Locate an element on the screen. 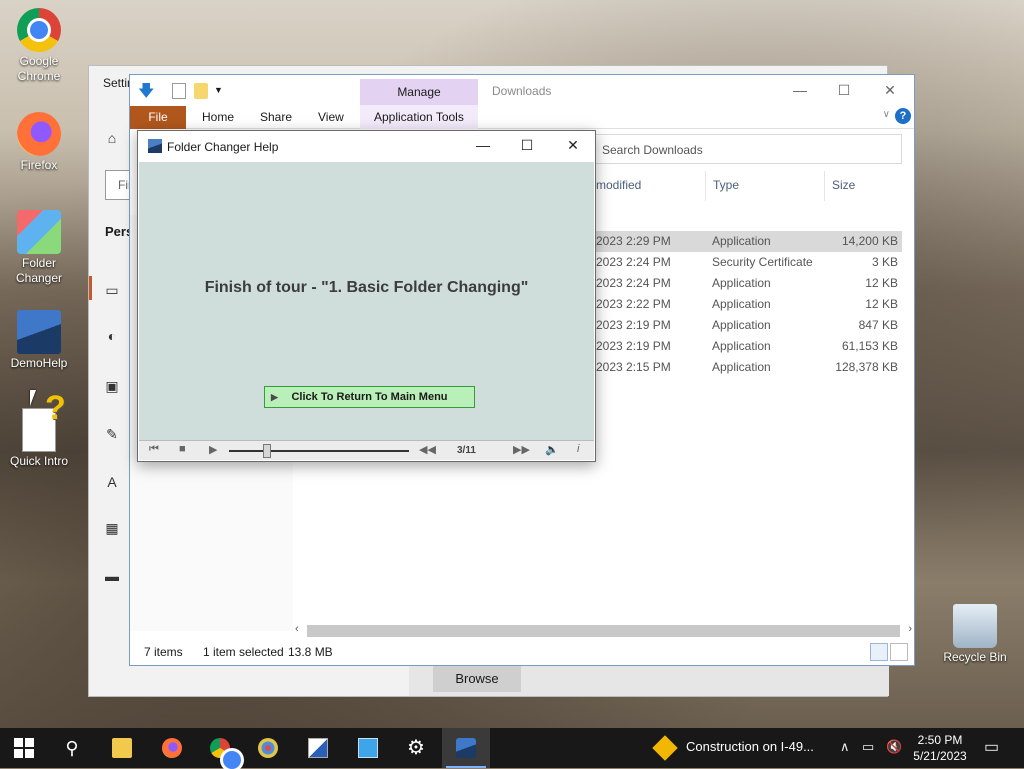  clock-time: 2:50 PM is located at coordinates (940, 740).